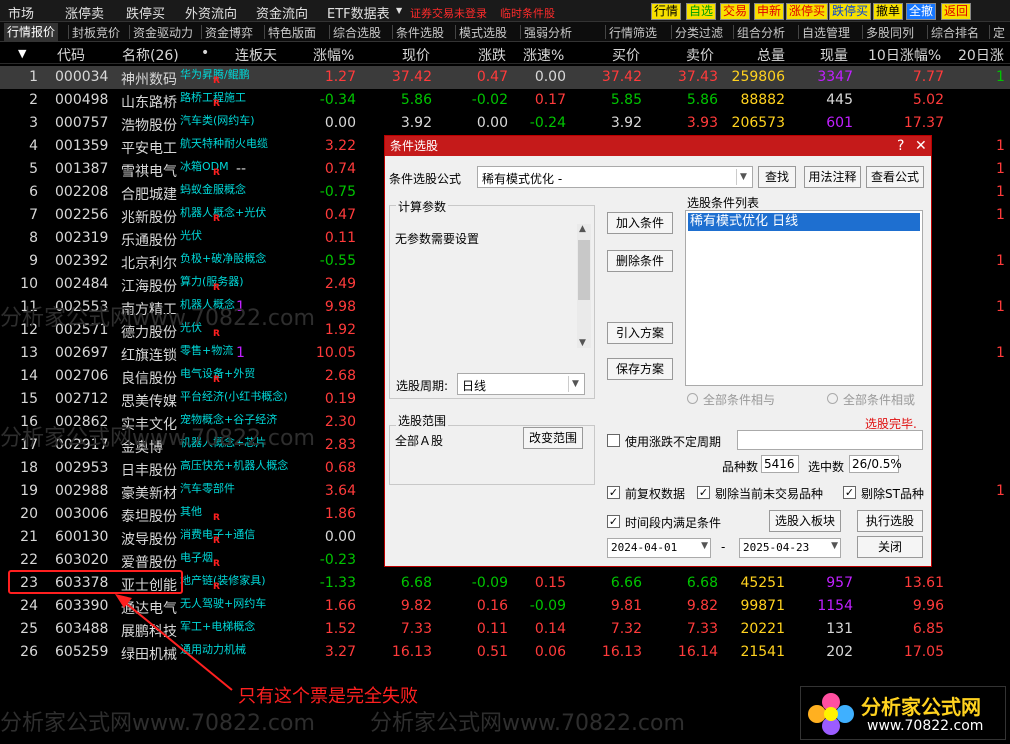  Describe the element at coordinates (553, 438) in the screenshot. I see `change-range-button: 改变范围` at that location.